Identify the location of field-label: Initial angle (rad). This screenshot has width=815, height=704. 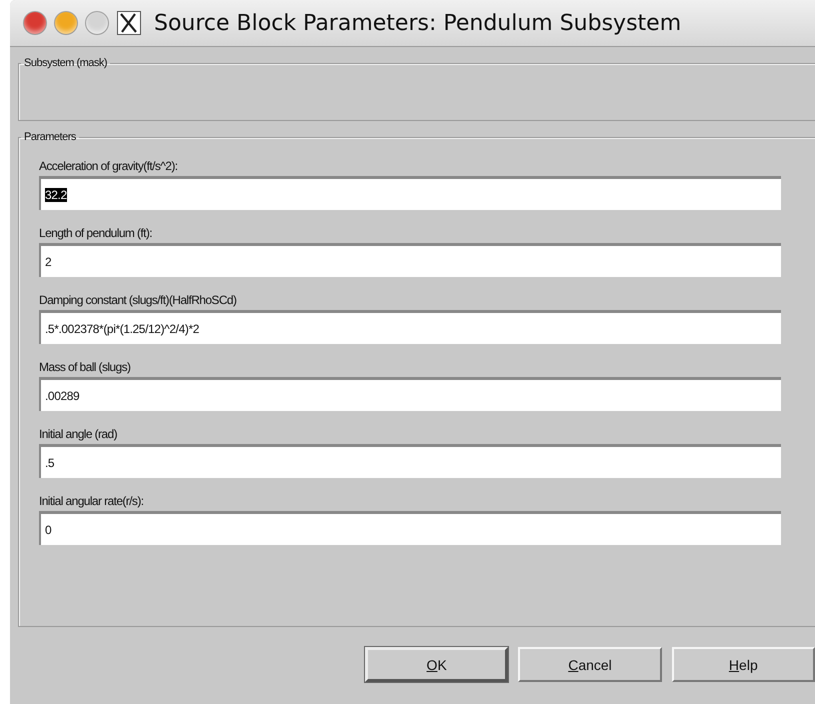
(78, 434).